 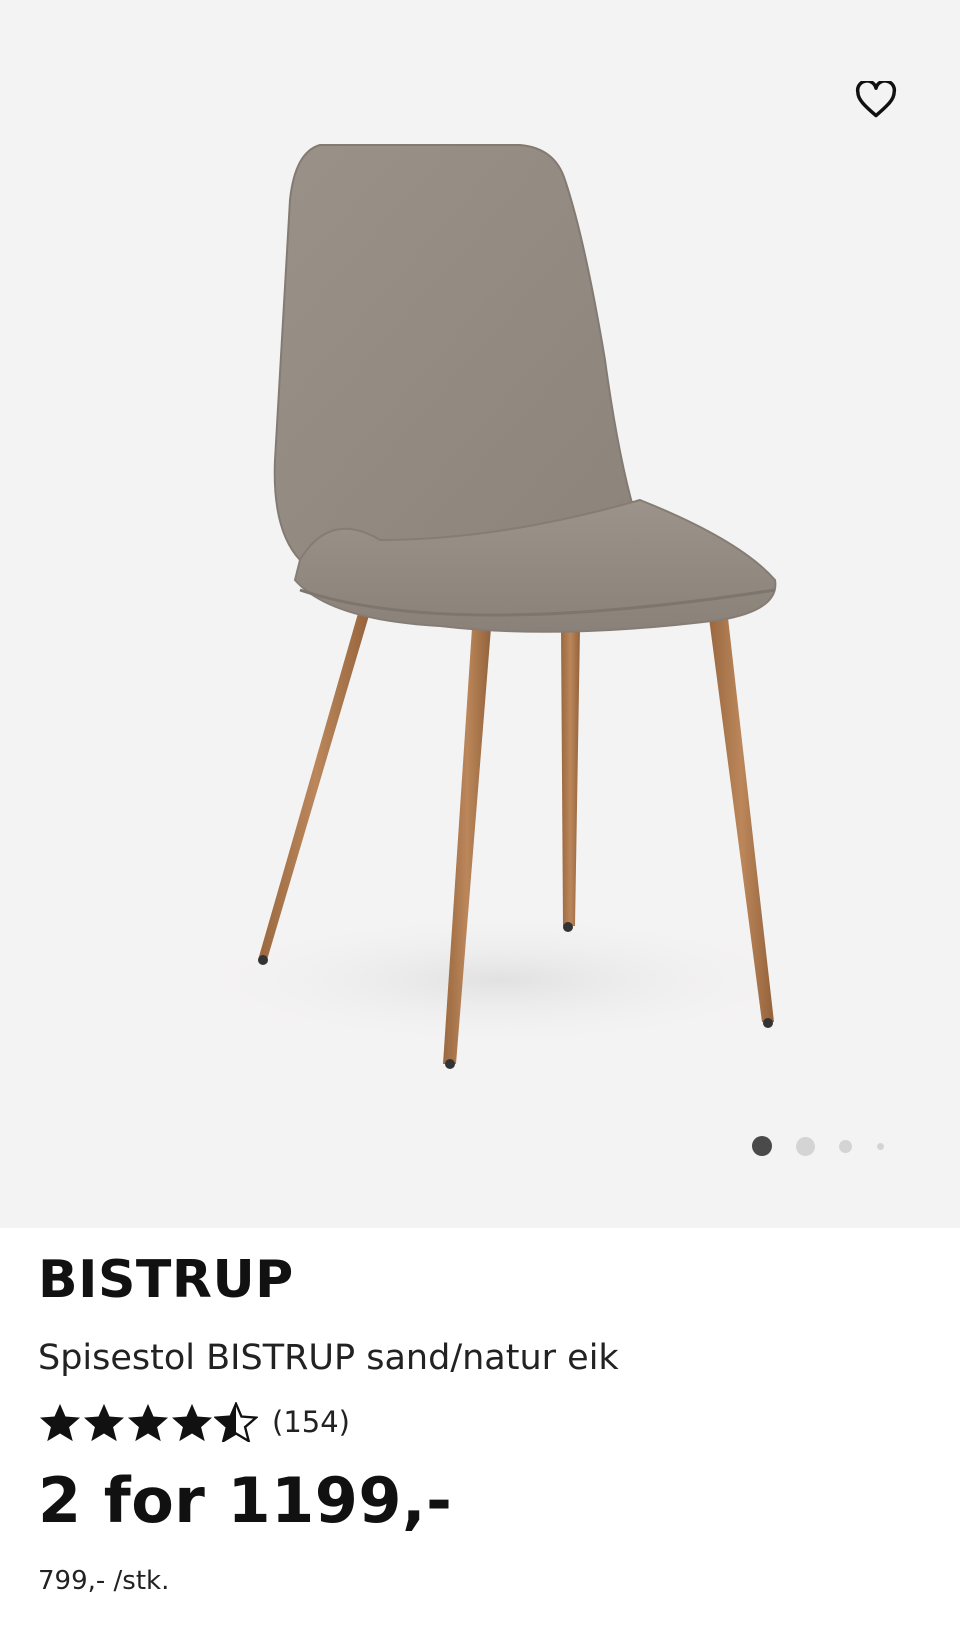 What do you see at coordinates (104, 1581) in the screenshot?
I see `unit-price: 799,- /stk.` at bounding box center [104, 1581].